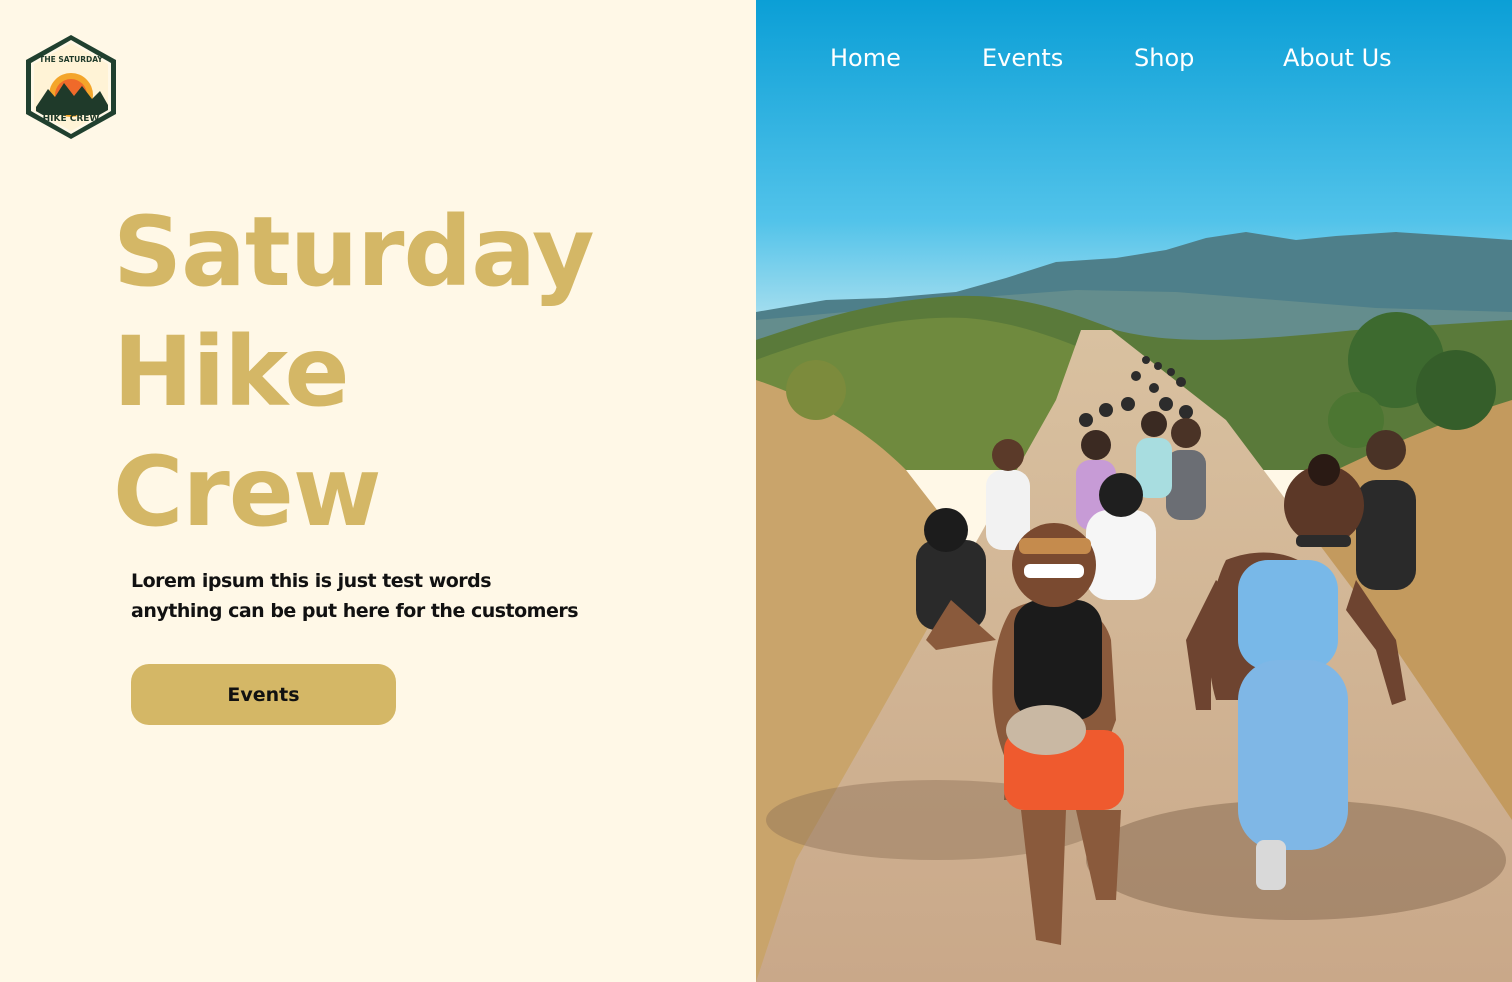 The height and width of the screenshot is (982, 1512). What do you see at coordinates (354, 372) in the screenshot?
I see `hero-title: Saturday Hike Crew` at bounding box center [354, 372].